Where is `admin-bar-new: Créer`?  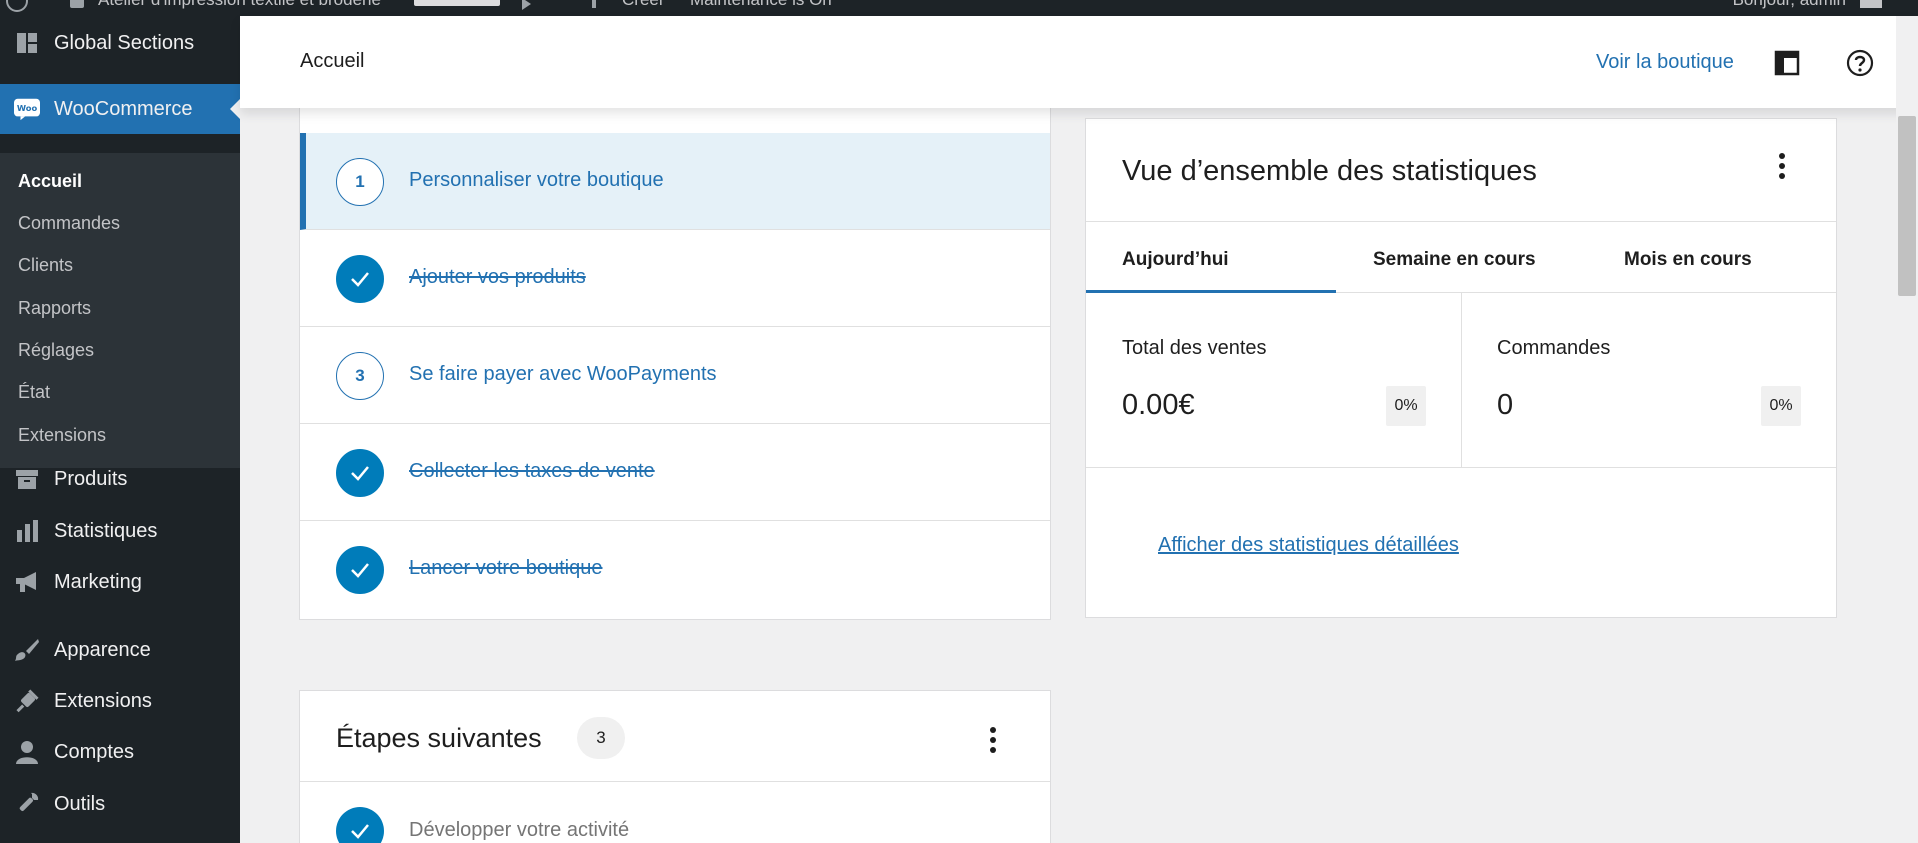
admin-bar-new: Créer is located at coordinates (643, 5).